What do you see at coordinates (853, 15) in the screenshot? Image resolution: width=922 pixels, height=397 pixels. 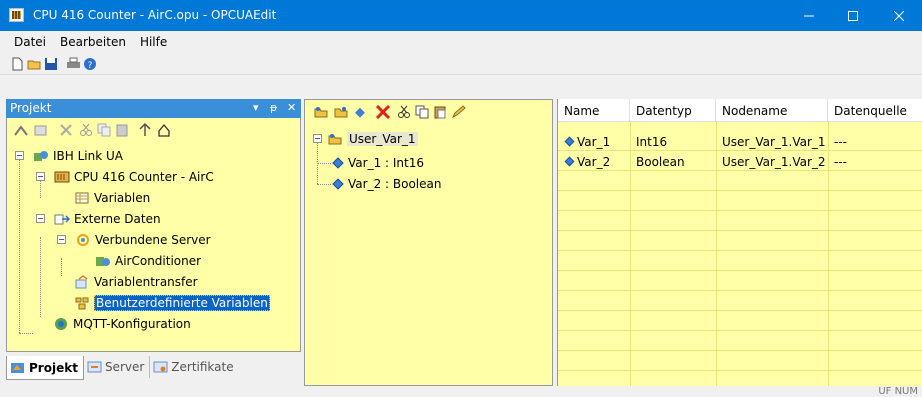 I see `maximize-button` at bounding box center [853, 15].